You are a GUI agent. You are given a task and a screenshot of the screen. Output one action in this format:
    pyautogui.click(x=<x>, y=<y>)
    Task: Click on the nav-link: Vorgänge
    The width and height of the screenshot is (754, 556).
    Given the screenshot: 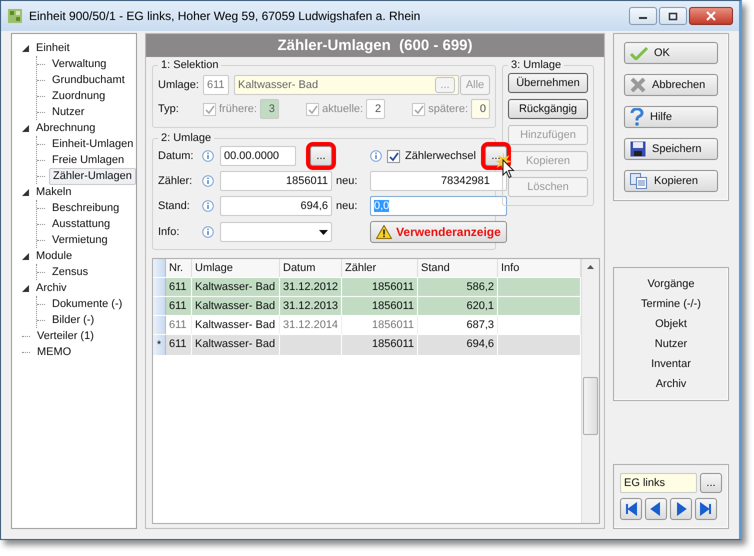 What is the action you would take?
    pyautogui.click(x=671, y=284)
    